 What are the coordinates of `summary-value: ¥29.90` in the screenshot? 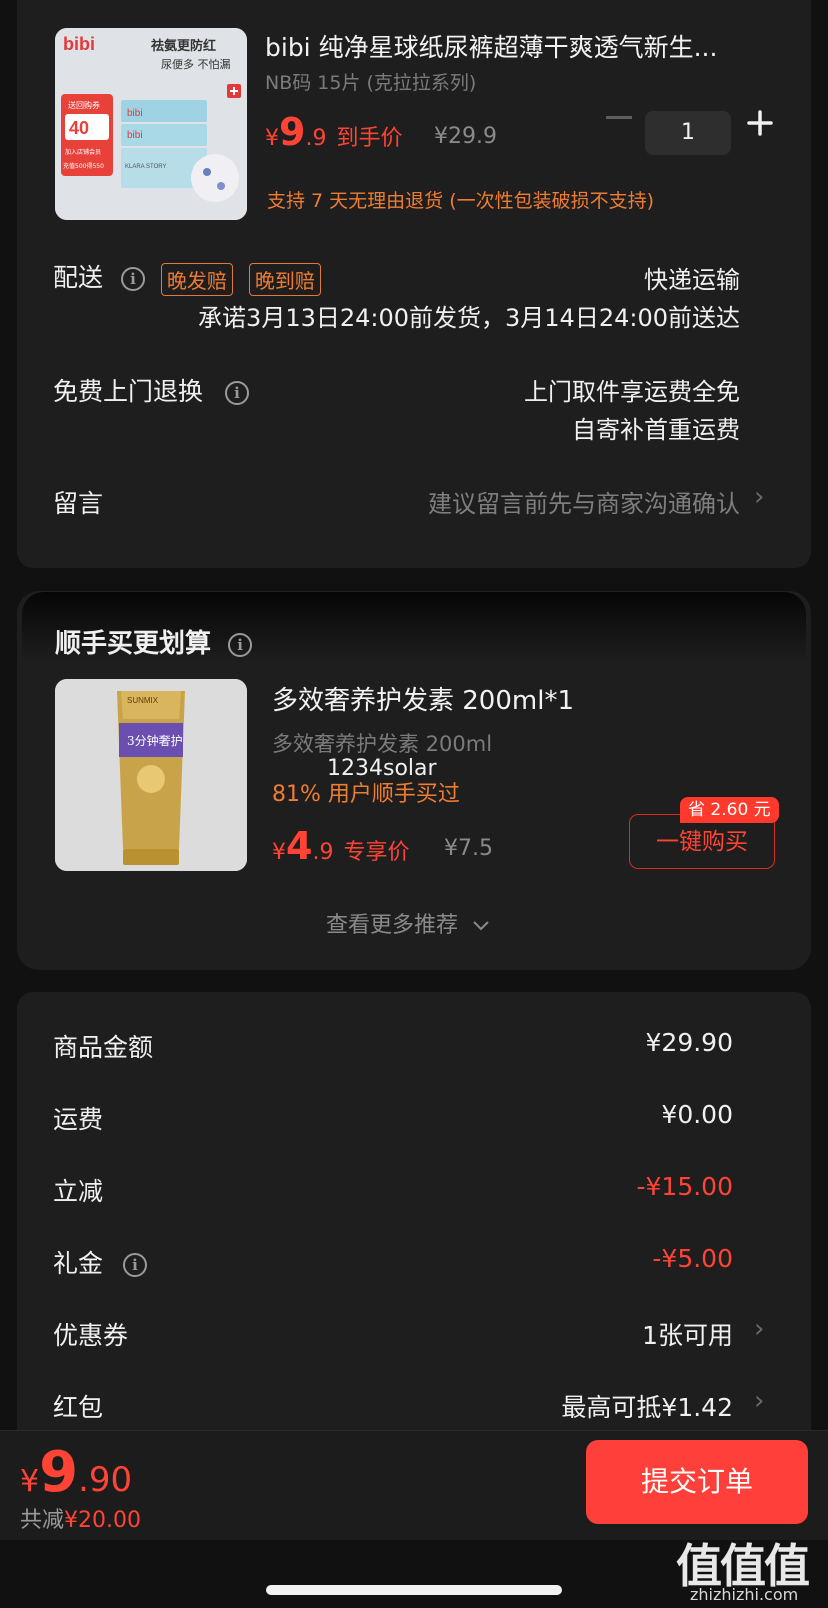 It's located at (689, 1042).